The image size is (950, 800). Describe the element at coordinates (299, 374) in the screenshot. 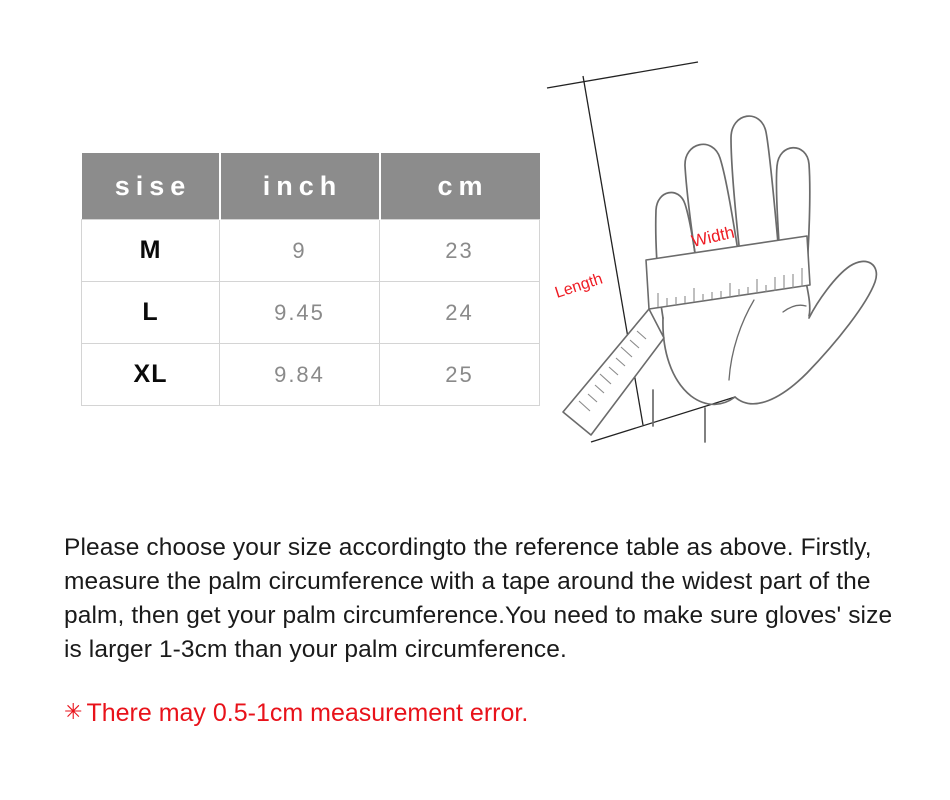

I see `cell-inch: 9.84` at that location.